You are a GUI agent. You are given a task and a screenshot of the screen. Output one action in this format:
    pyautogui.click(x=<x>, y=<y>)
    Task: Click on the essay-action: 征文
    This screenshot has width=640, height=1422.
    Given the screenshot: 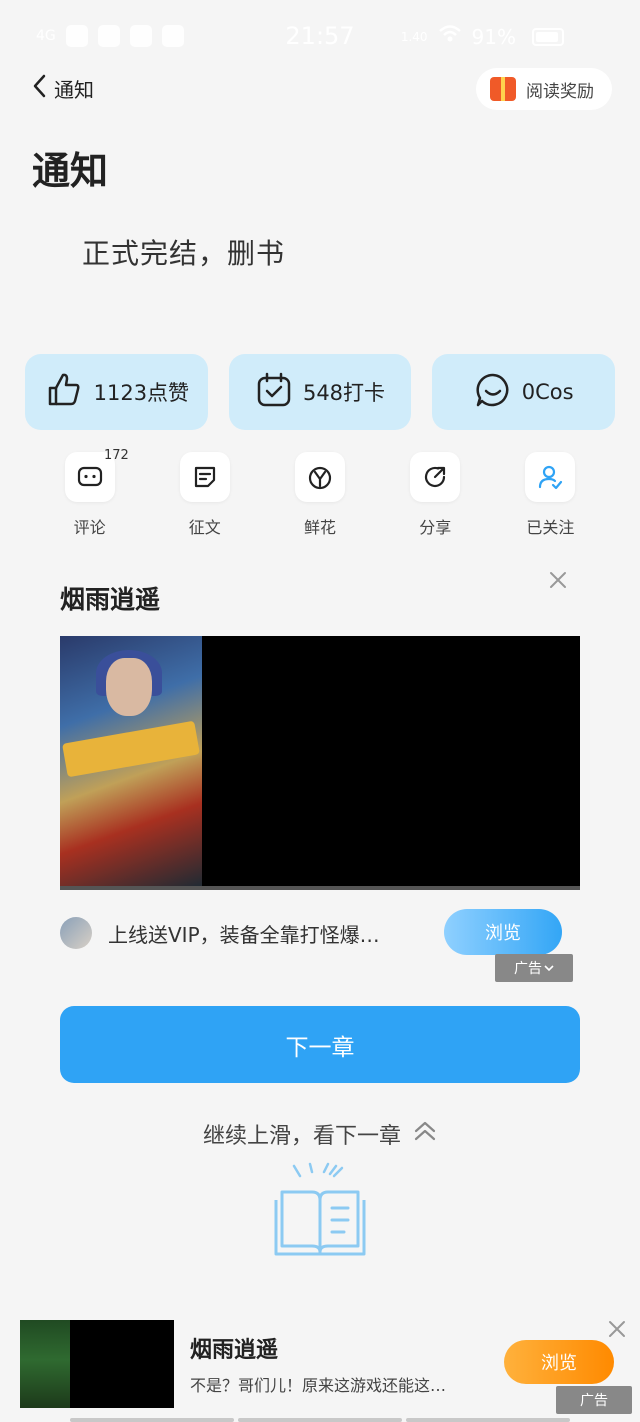 What is the action you would take?
    pyautogui.click(x=204, y=495)
    